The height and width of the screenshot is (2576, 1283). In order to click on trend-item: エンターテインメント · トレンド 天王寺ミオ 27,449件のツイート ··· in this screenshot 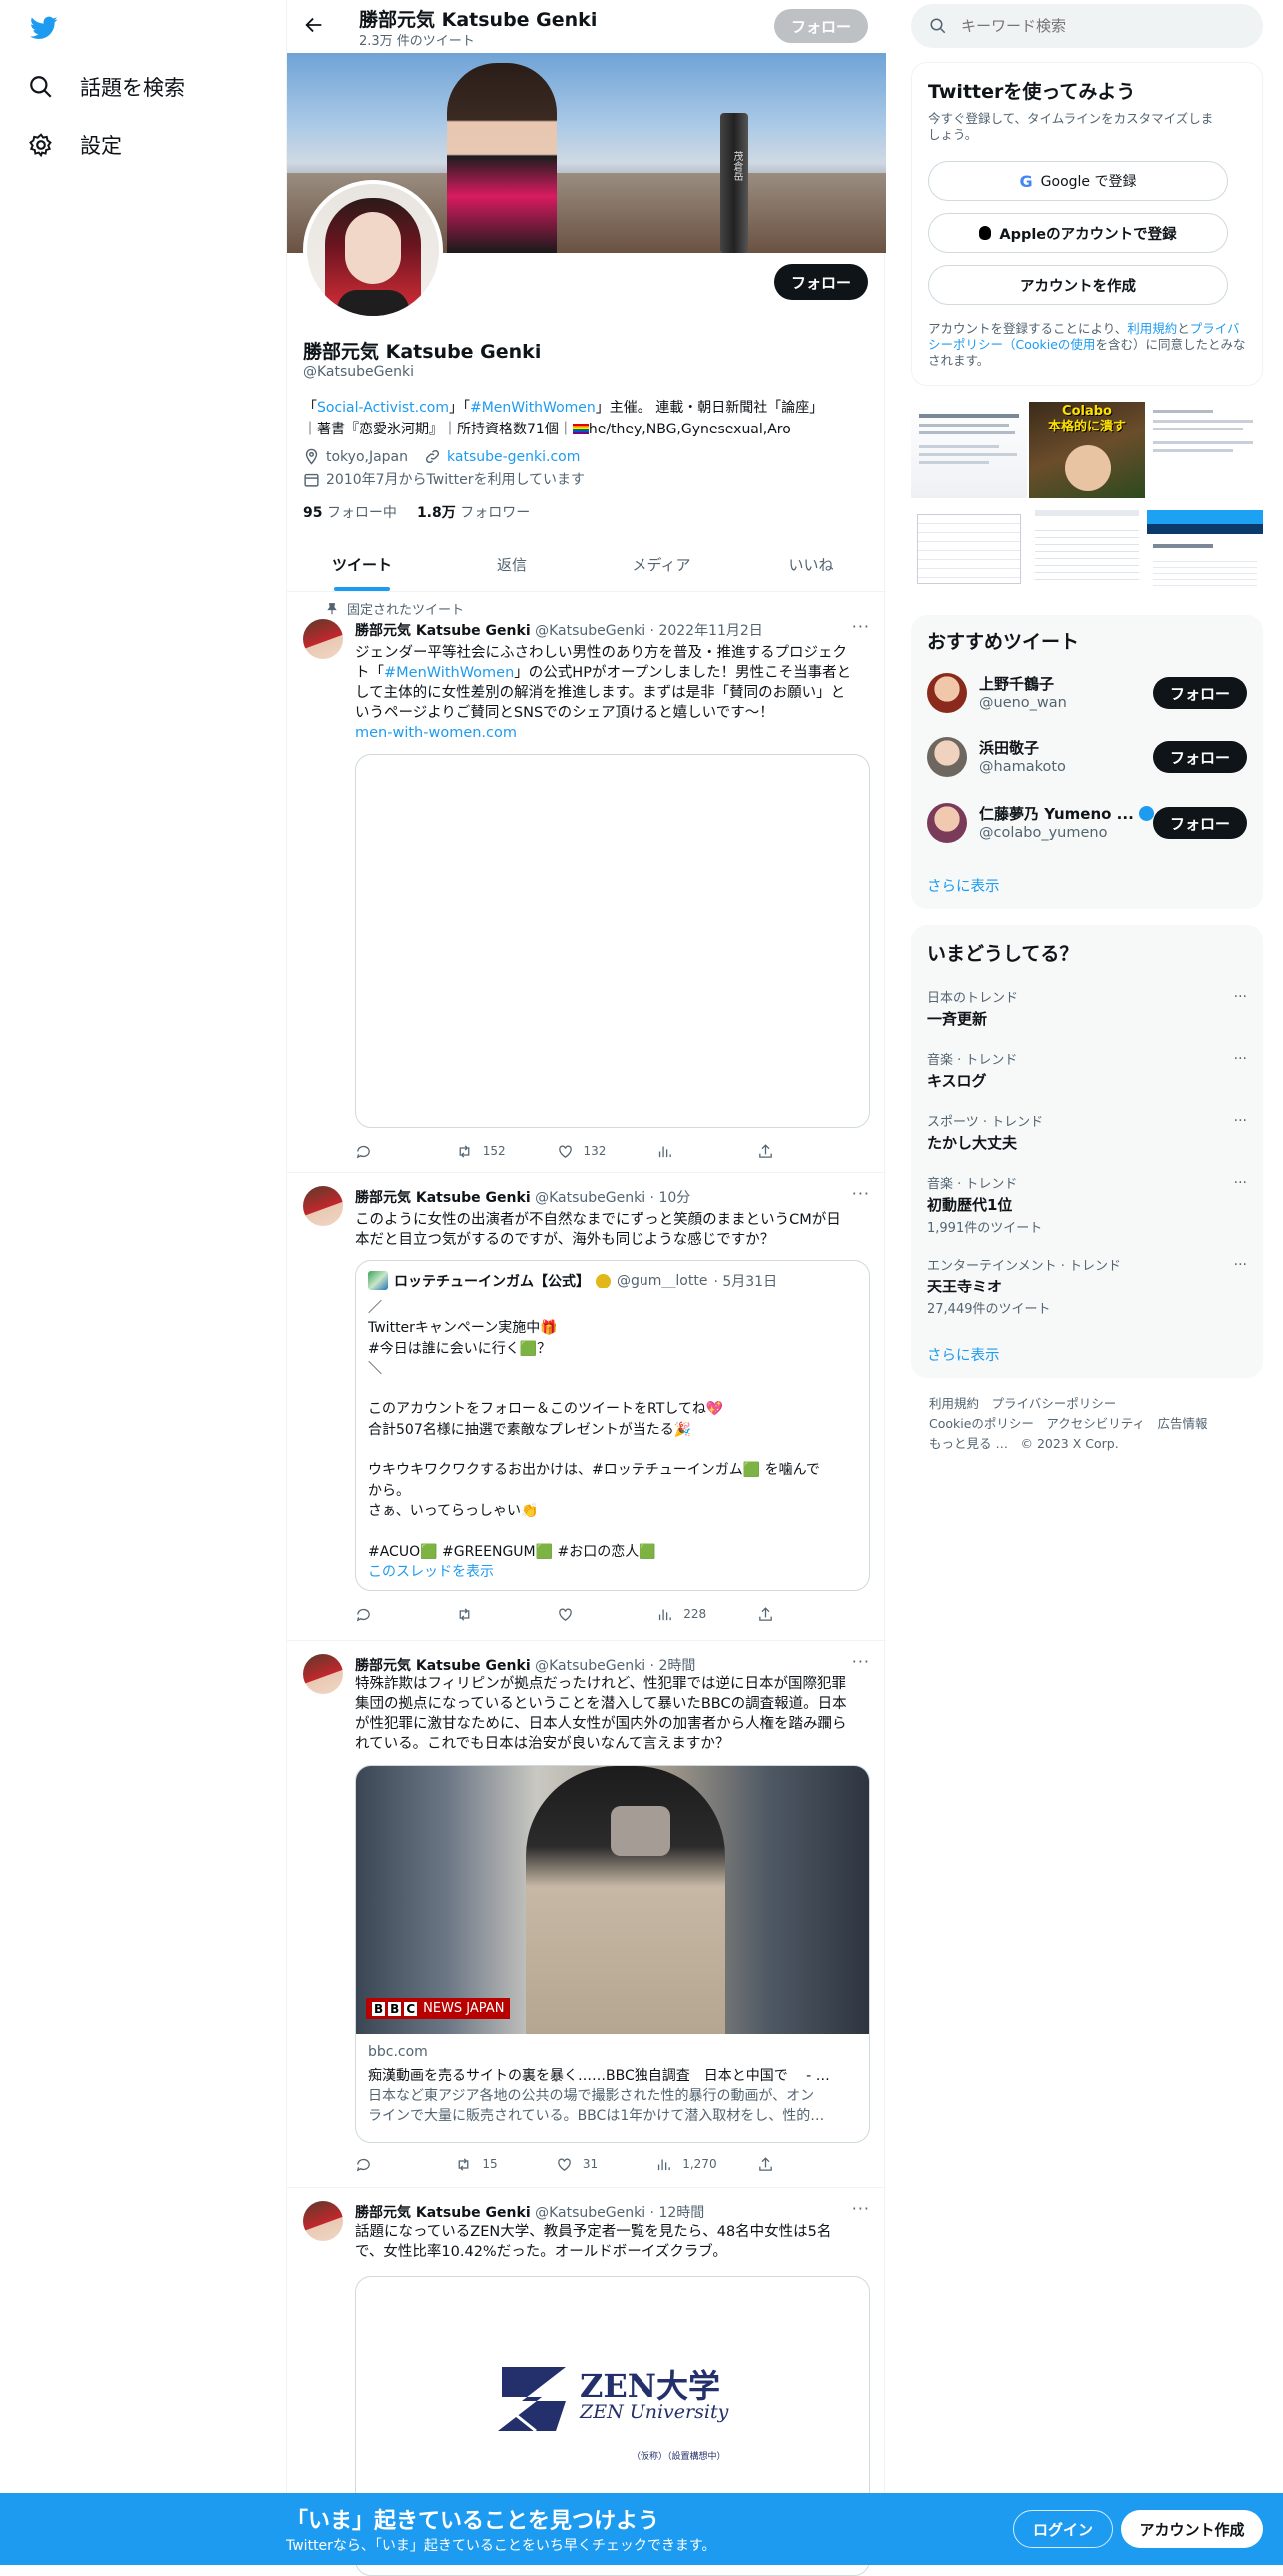, I will do `click(1087, 1286)`.